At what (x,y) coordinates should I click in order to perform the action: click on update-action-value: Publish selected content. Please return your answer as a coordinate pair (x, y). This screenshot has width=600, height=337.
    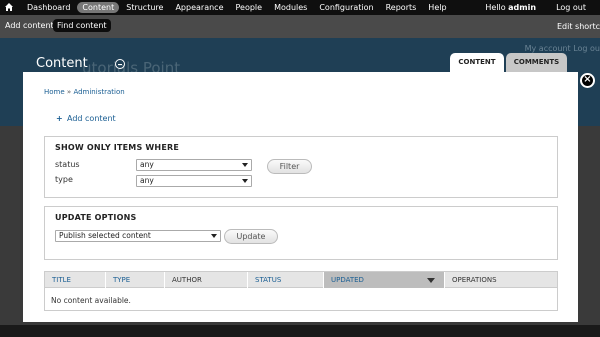
    Looking at the image, I should click on (105, 235).